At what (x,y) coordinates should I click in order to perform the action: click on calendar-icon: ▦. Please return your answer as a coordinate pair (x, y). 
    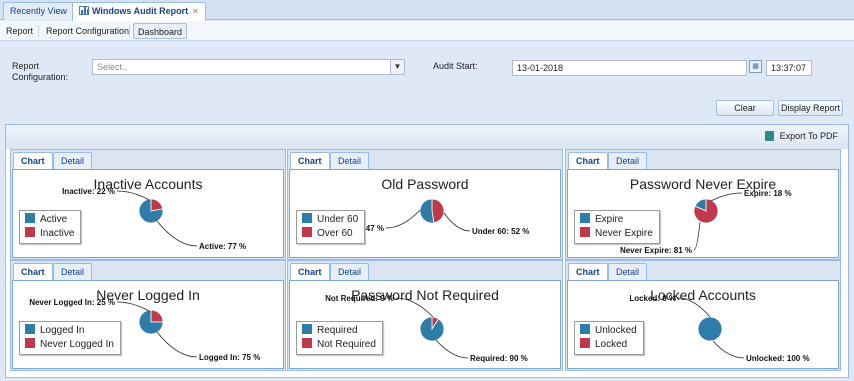
    Looking at the image, I should click on (755, 66).